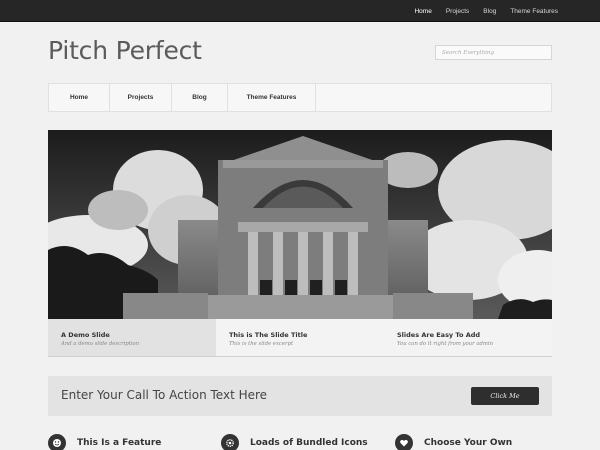  Describe the element at coordinates (534, 11) in the screenshot. I see `topnav-theme-features-link: Theme Features` at that location.